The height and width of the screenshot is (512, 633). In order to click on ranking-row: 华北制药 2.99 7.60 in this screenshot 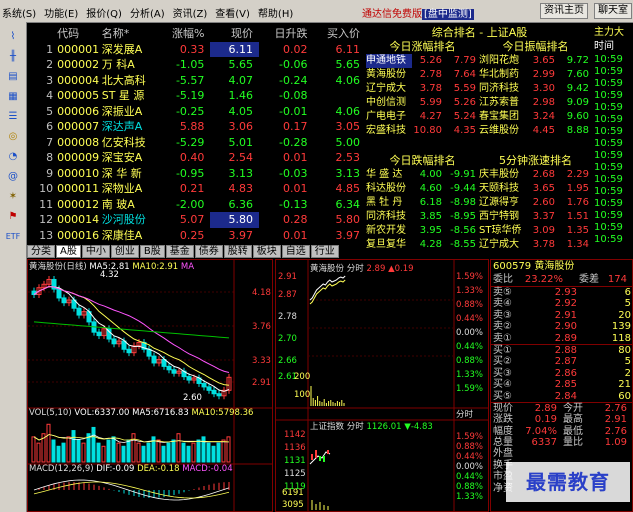, I will do `click(535, 75)`.